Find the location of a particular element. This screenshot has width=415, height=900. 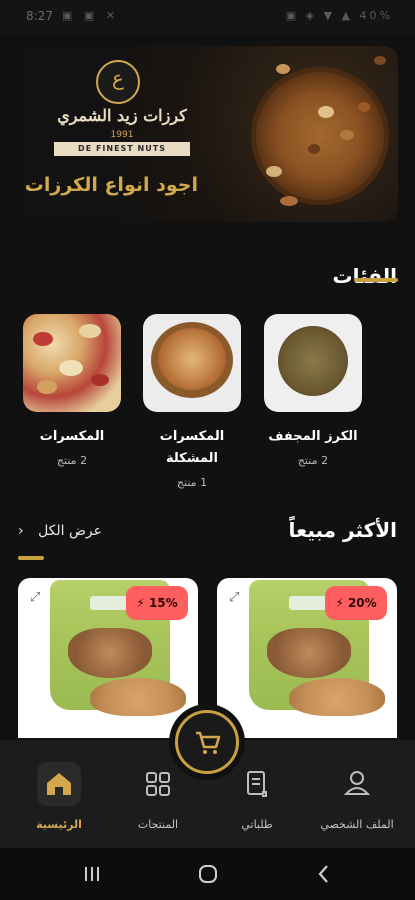

status-right-icons: ▣ ◈ ▼ ▲ 40% is located at coordinates (339, 15).